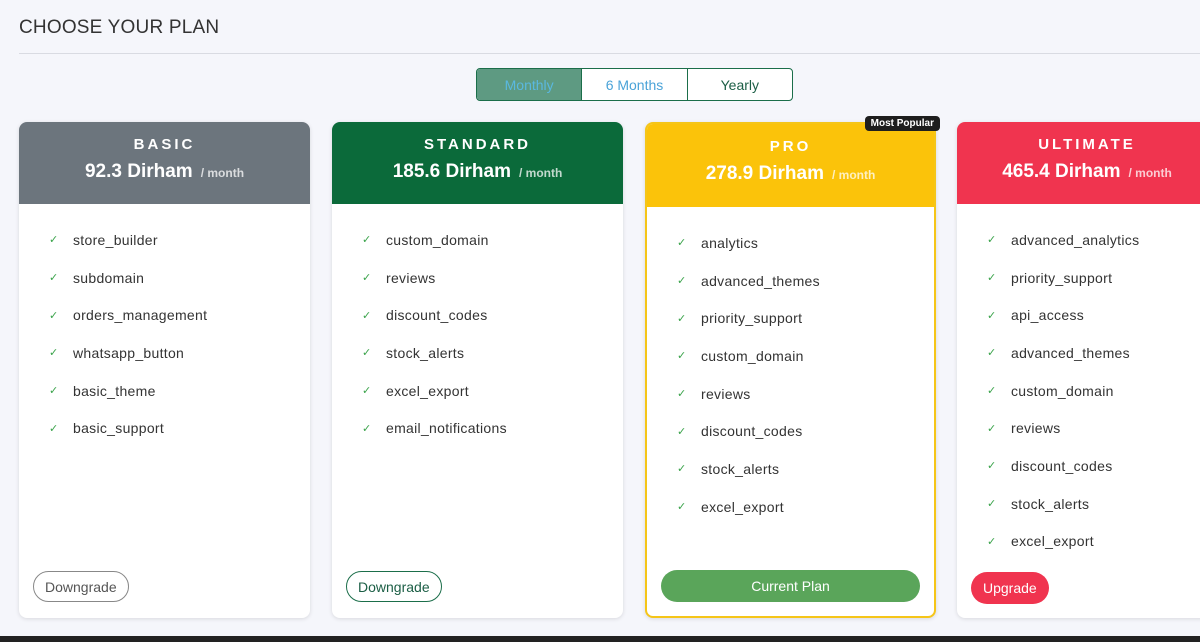  I want to click on plan-header: BASIC 92.3 Dirham / month, so click(164, 163).